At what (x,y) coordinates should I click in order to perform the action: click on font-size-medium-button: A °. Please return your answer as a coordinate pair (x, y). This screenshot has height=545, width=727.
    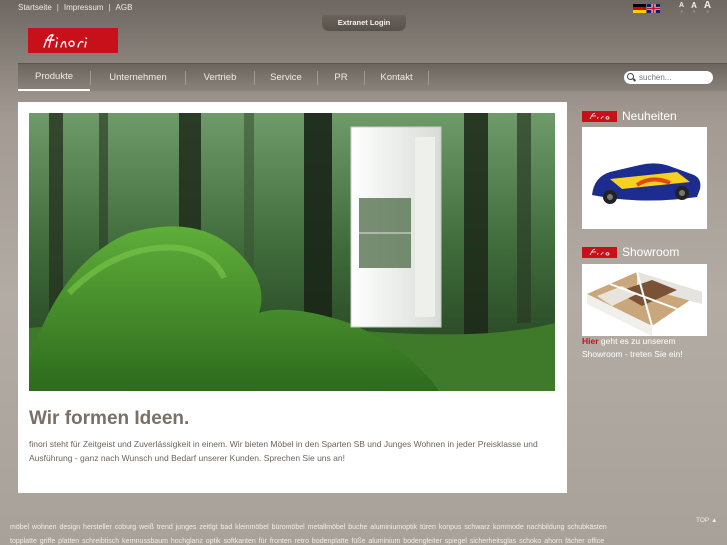
    Looking at the image, I should click on (694, 10).